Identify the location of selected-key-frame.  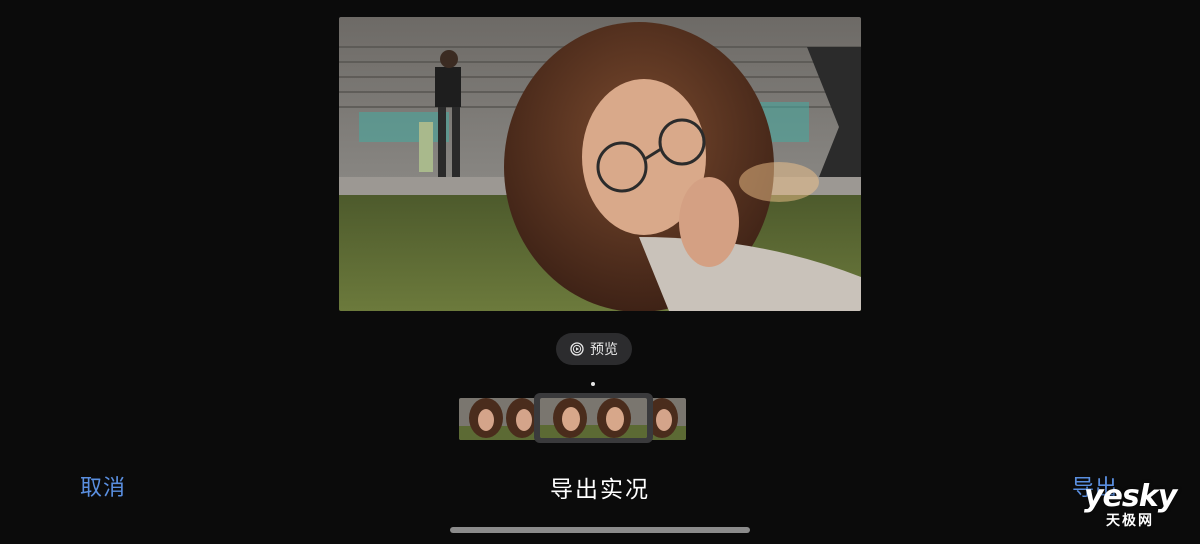
(593, 418).